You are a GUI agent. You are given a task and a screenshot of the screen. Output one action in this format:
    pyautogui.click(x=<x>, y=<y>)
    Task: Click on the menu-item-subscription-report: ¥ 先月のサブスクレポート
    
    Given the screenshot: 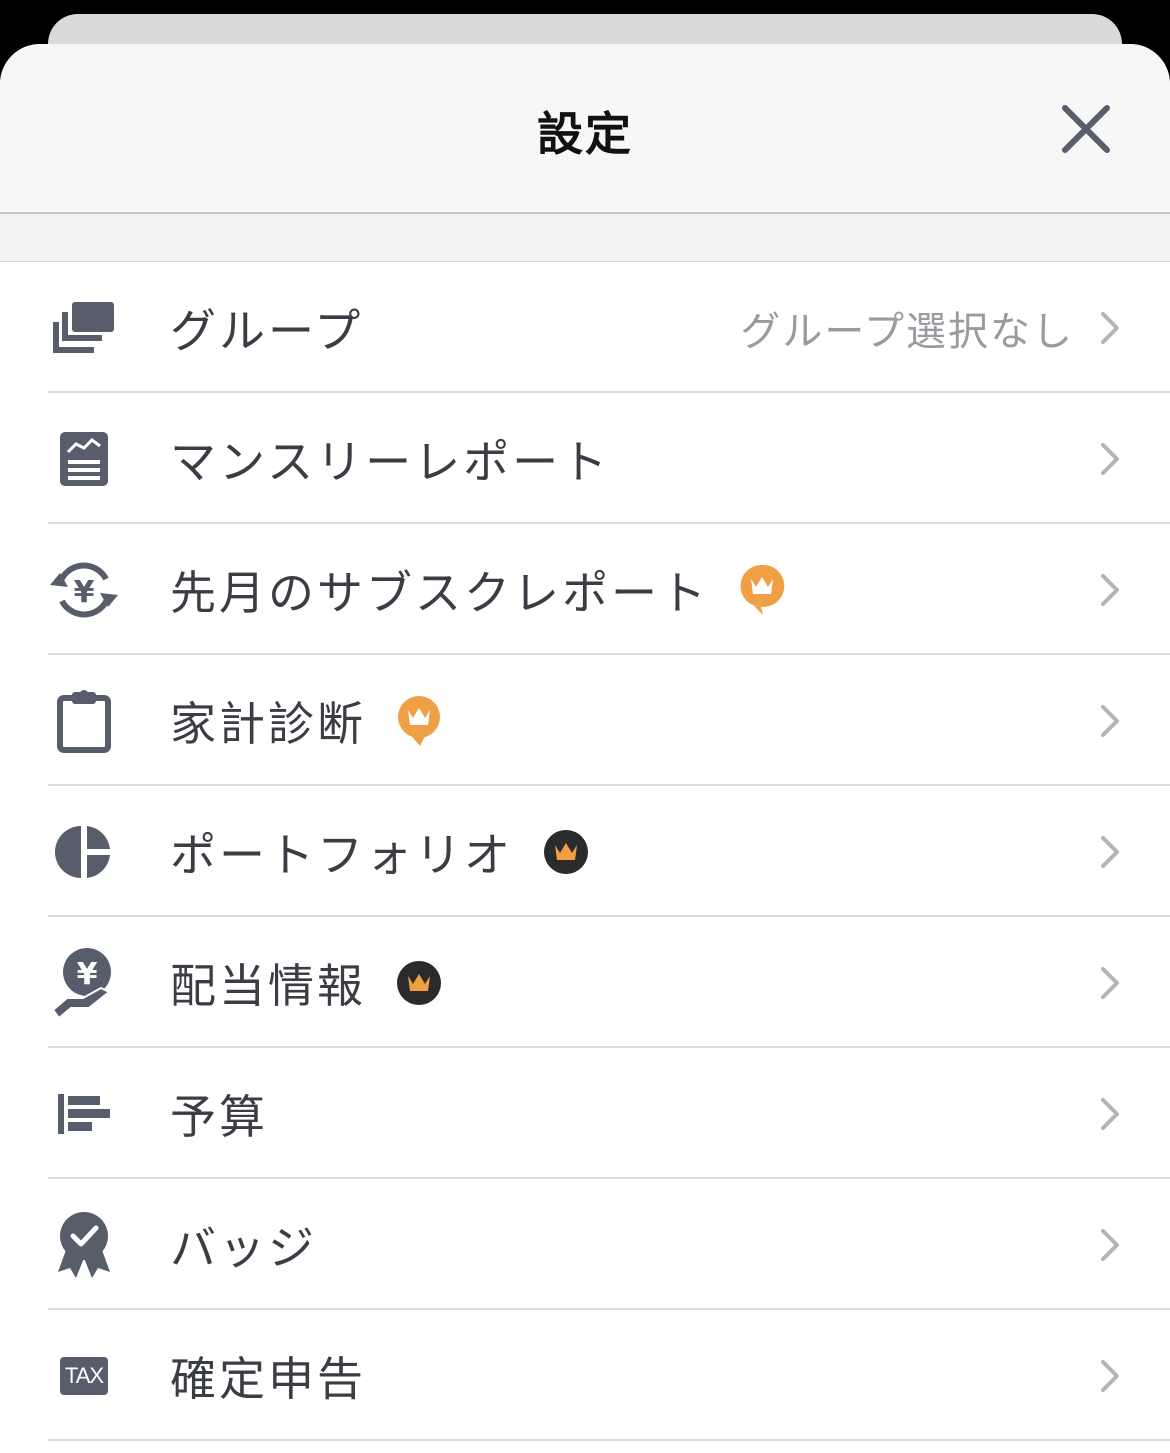 What is the action you would take?
    pyautogui.click(x=585, y=589)
    